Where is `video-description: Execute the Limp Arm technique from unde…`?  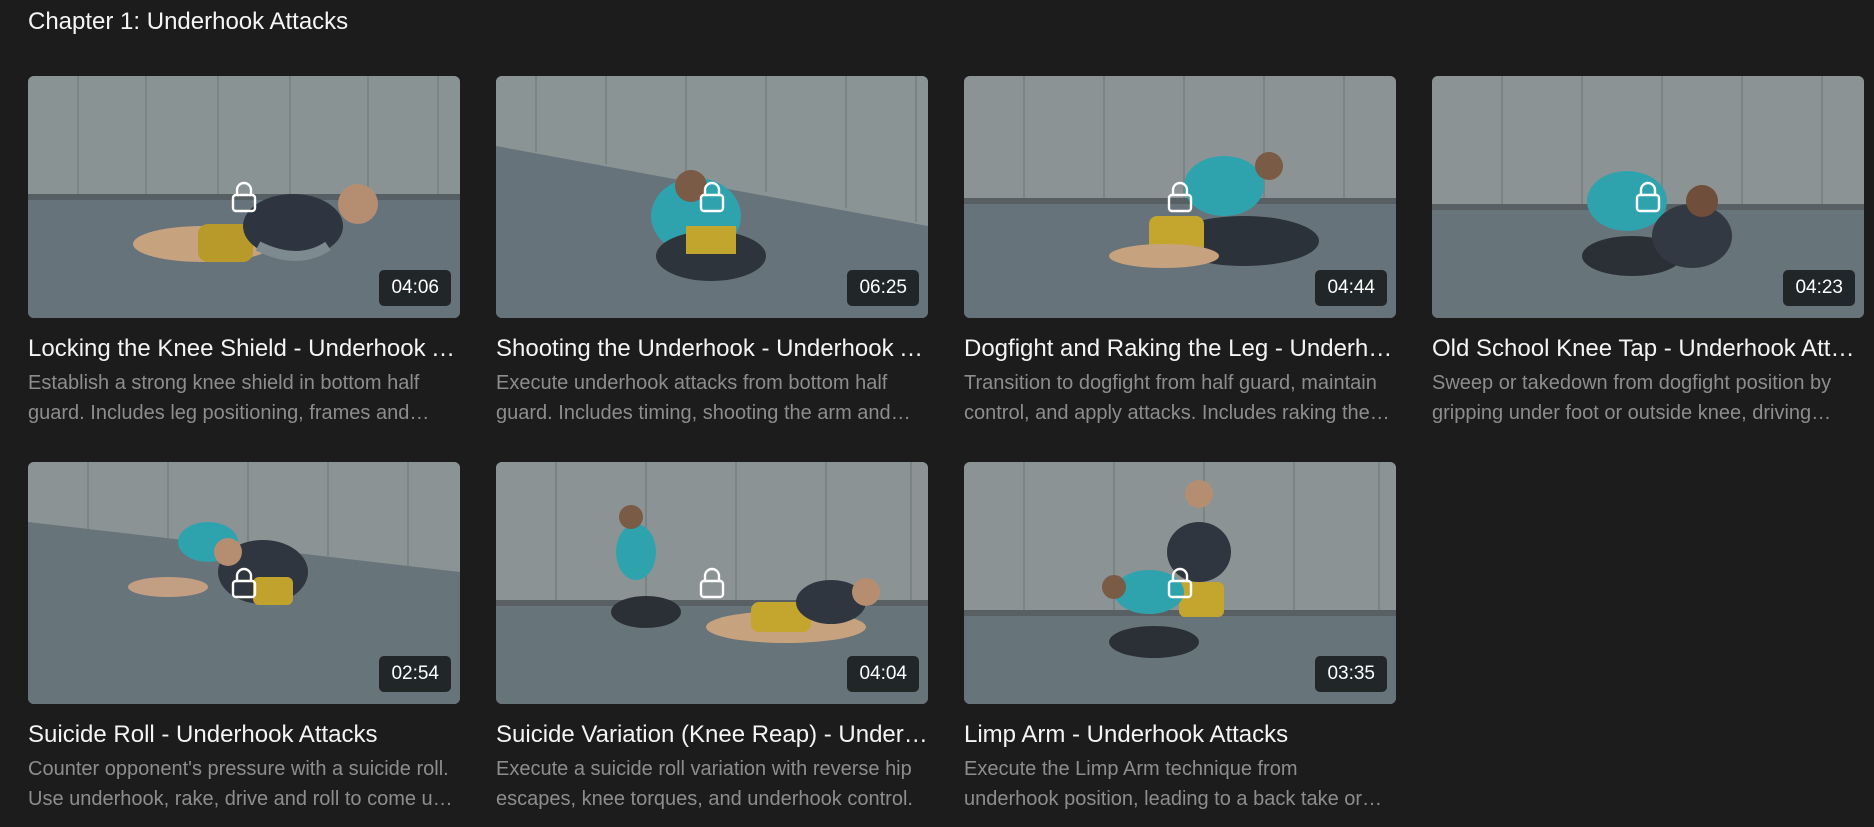 video-description: Execute the Limp Arm technique from unde… is located at coordinates (1163, 784).